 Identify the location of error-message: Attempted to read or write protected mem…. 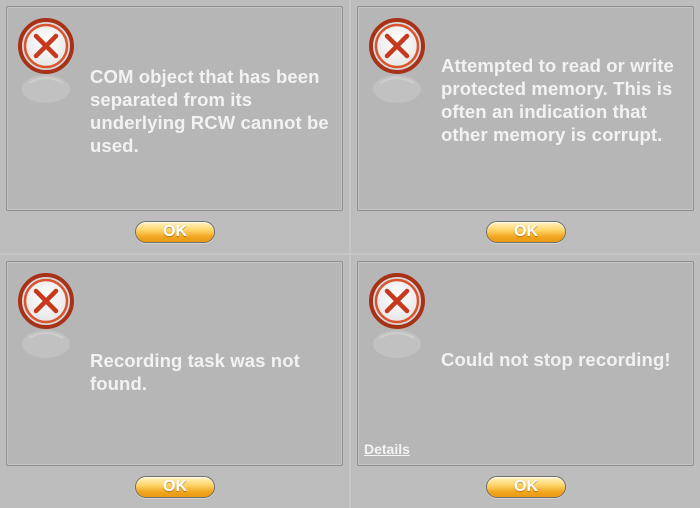
(557, 100).